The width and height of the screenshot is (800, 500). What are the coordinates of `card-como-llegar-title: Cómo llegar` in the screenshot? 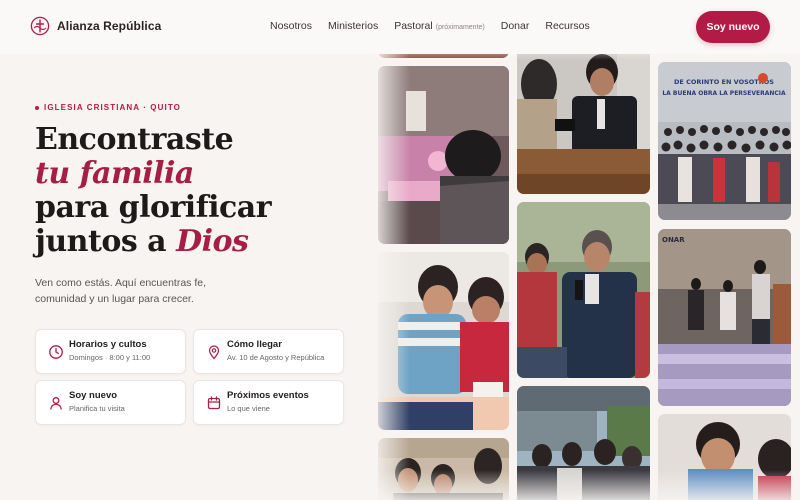 It's located at (254, 344).